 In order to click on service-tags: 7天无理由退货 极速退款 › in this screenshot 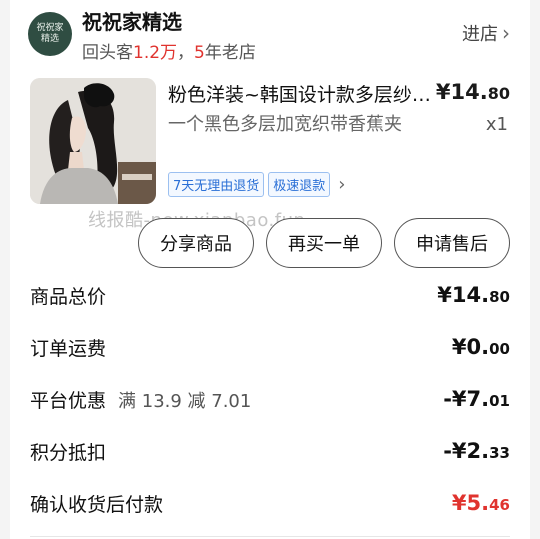, I will do `click(257, 184)`.